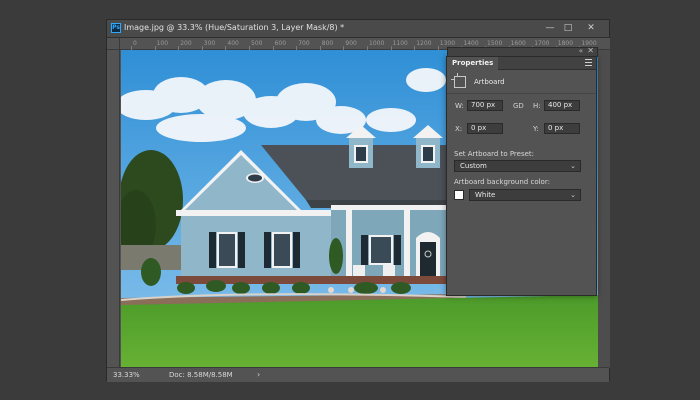 This screenshot has width=700, height=400. What do you see at coordinates (562, 128) in the screenshot?
I see `y-field: 0 px` at bounding box center [562, 128].